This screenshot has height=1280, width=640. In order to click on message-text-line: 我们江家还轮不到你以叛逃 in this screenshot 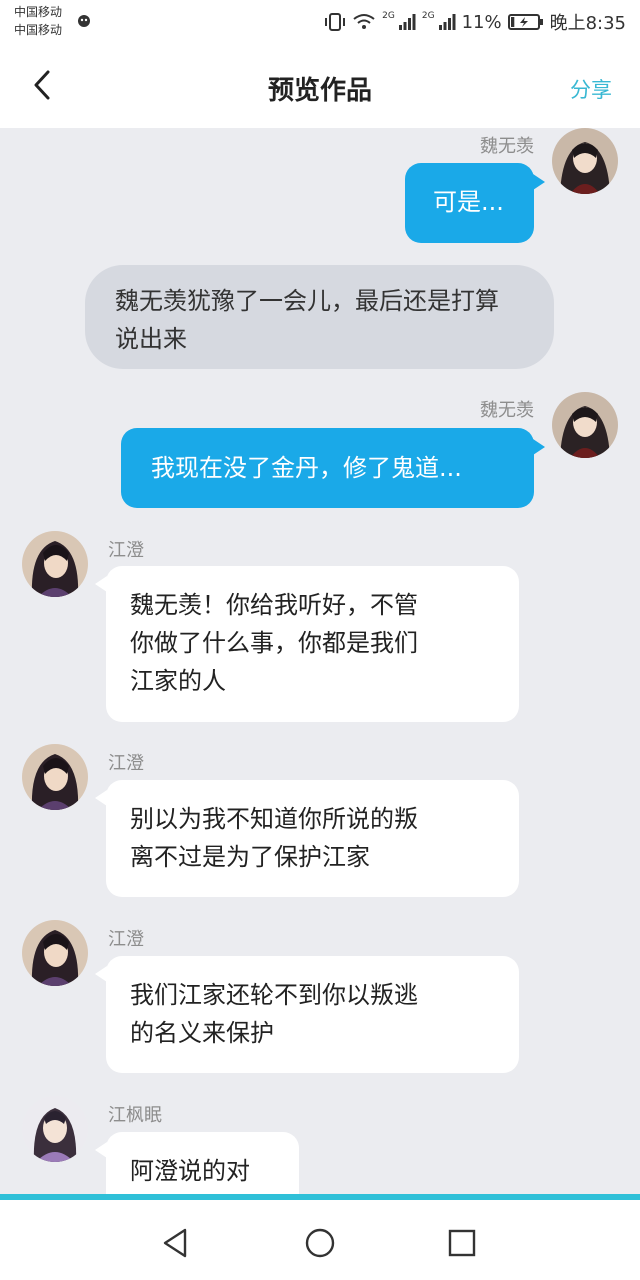, I will do `click(274, 995)`.